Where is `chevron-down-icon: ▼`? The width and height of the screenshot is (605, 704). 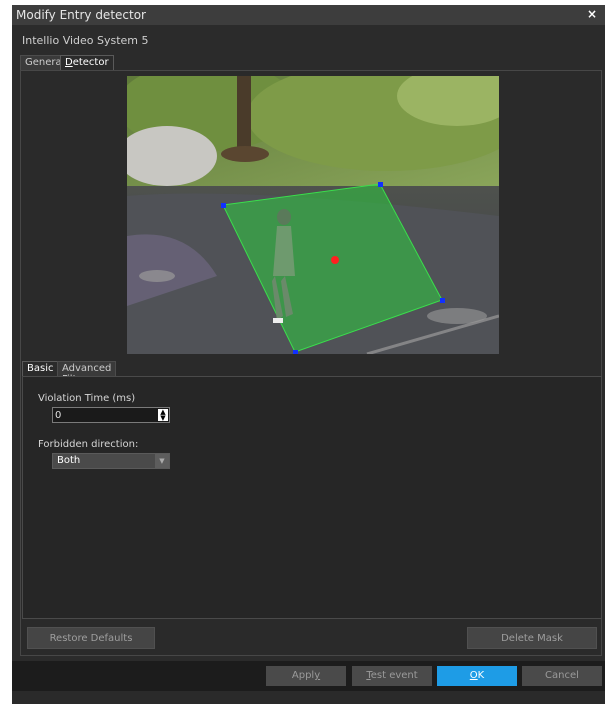
chevron-down-icon: ▼ is located at coordinates (162, 461).